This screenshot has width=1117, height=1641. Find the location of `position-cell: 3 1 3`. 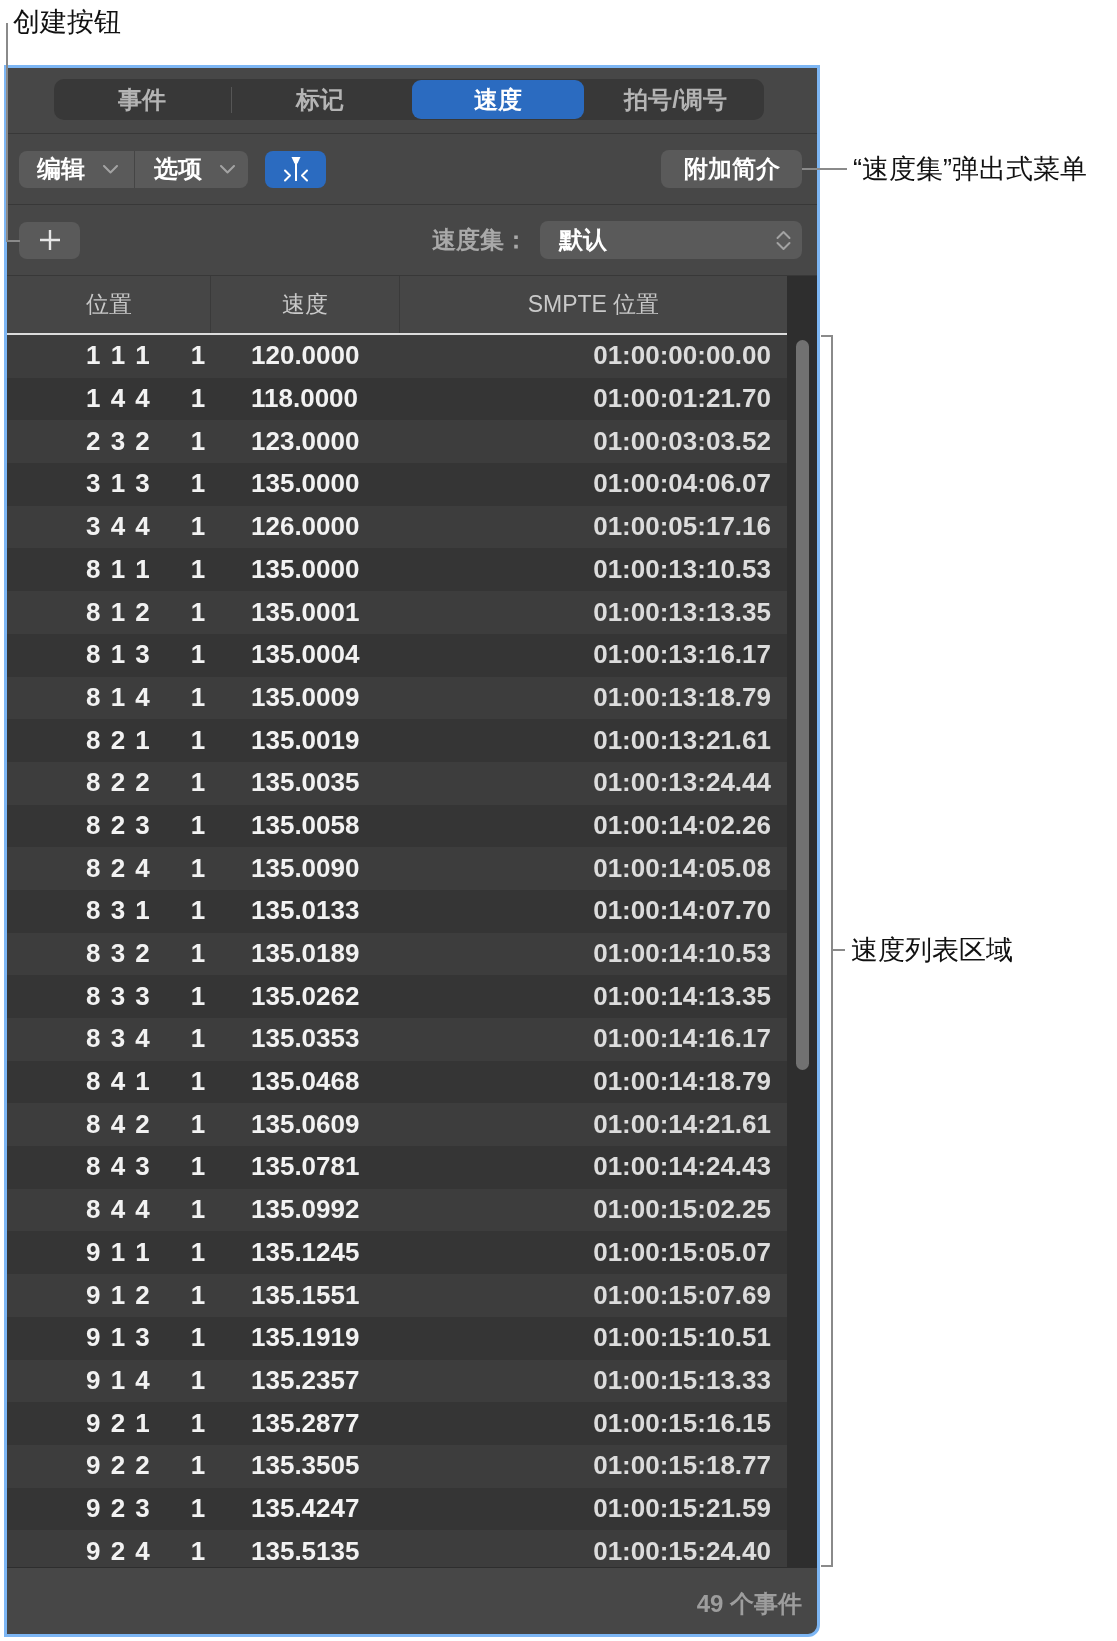

position-cell: 3 1 3 is located at coordinates (118, 484).